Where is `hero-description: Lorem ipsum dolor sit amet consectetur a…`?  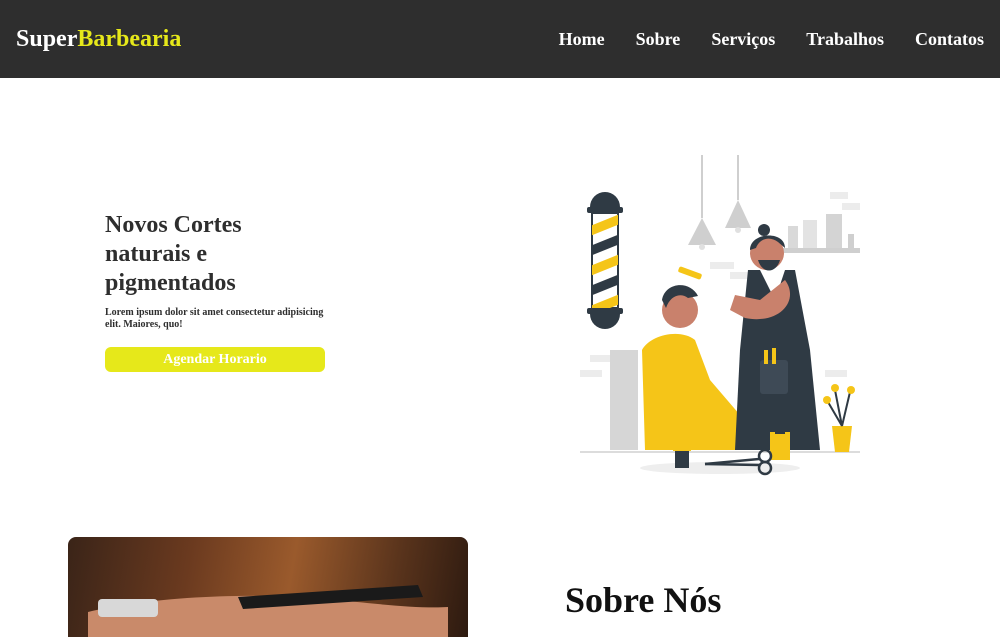 hero-description: Lorem ipsum dolor sit amet consectetur a… is located at coordinates (214, 318).